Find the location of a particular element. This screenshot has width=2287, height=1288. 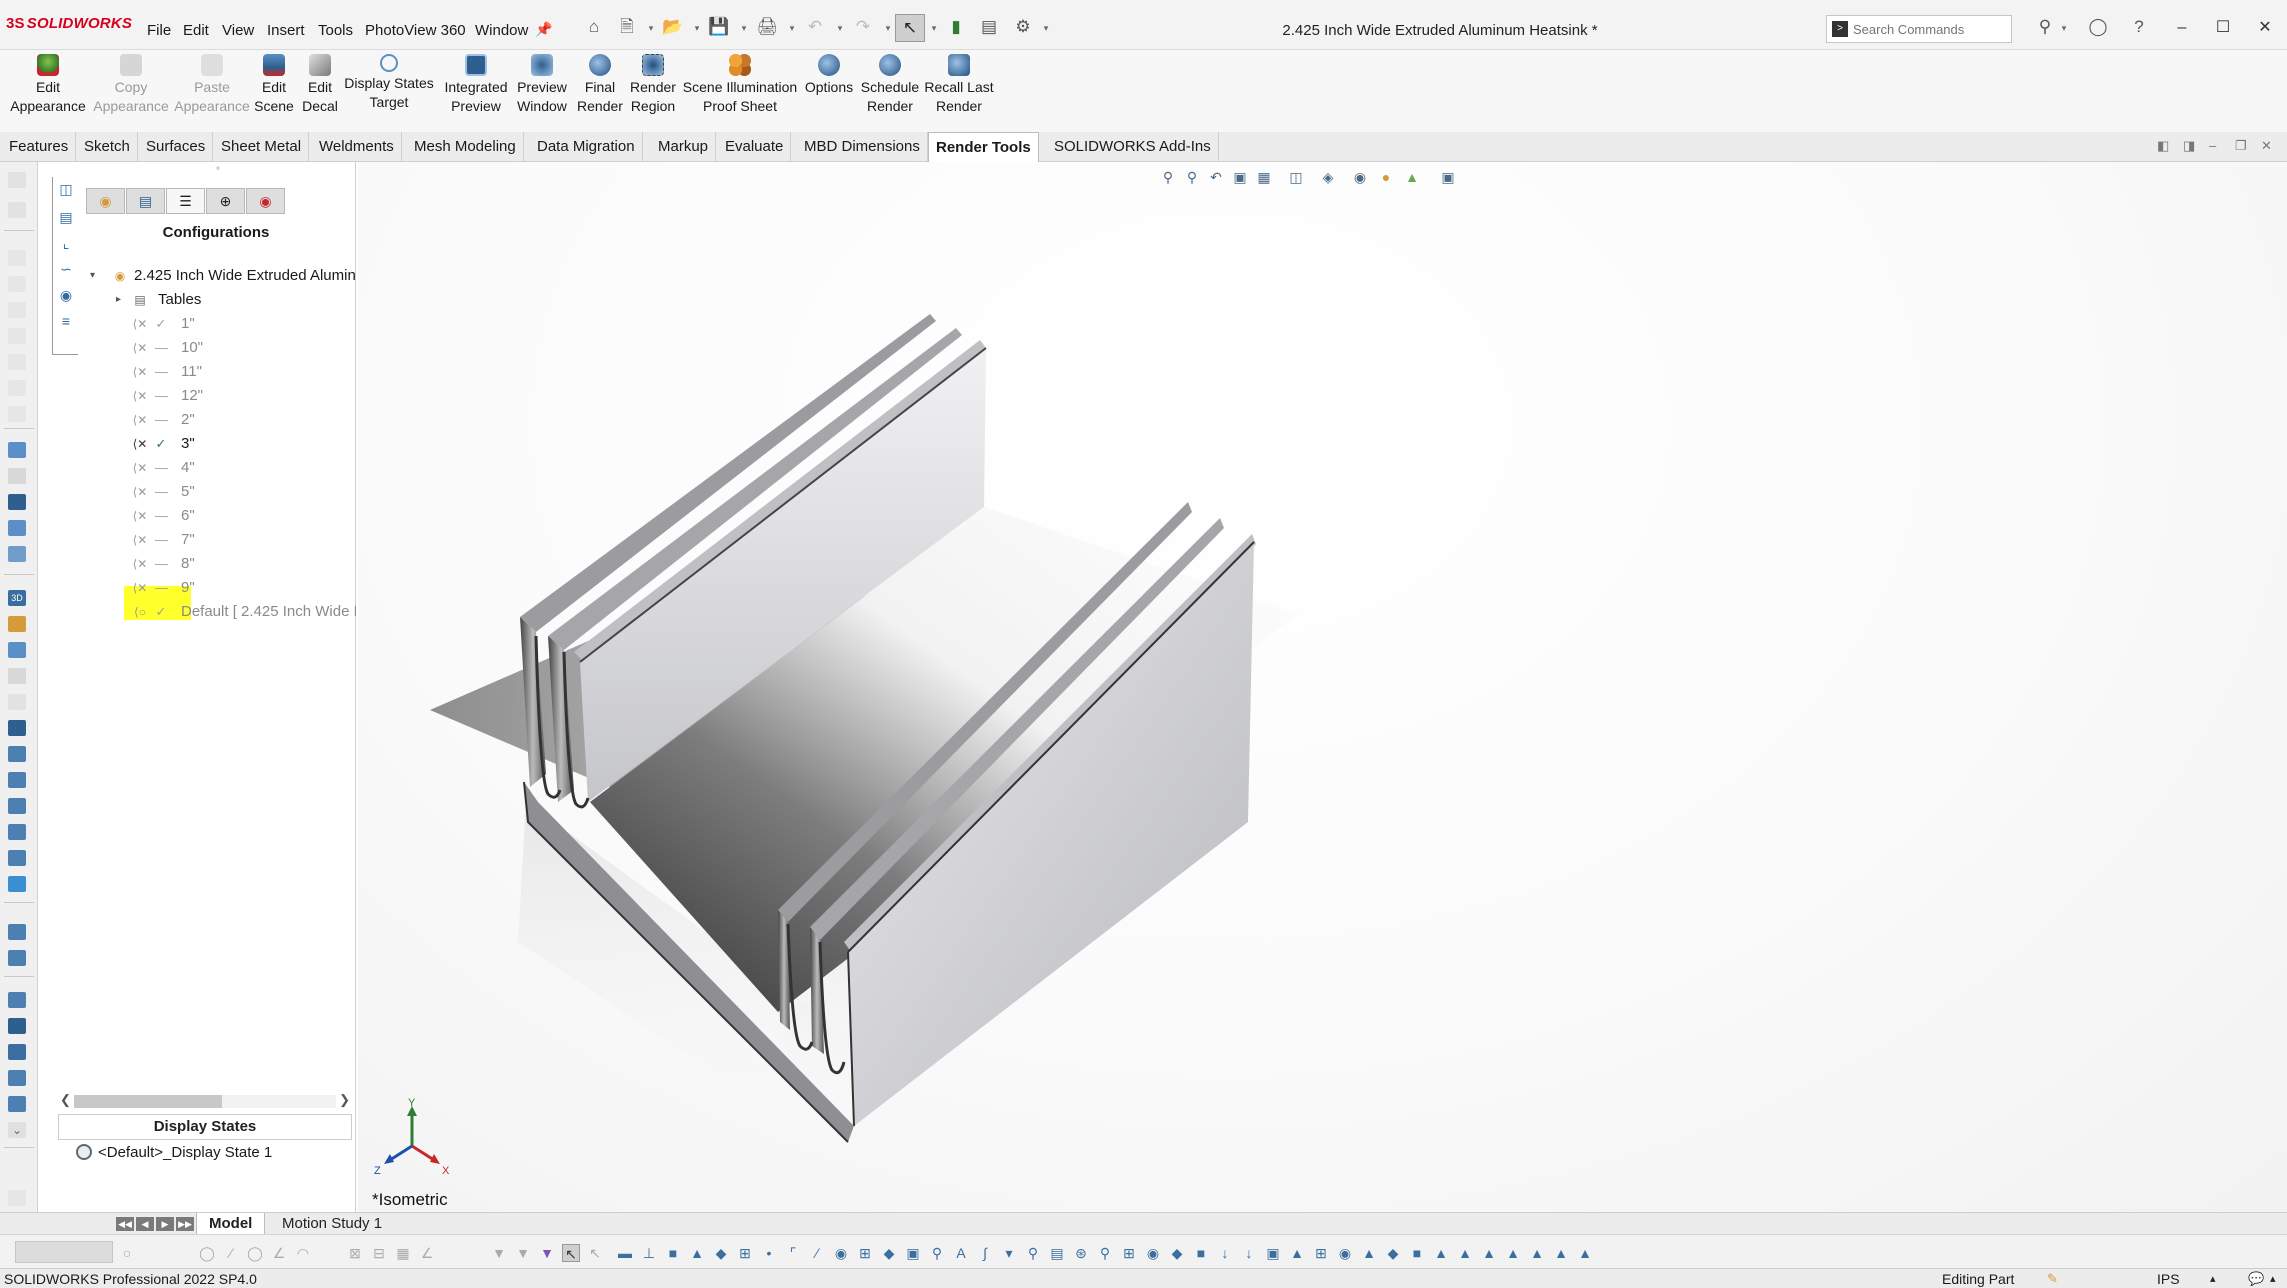

first-tab-icon: ◀◀ is located at coordinates (125, 1224).